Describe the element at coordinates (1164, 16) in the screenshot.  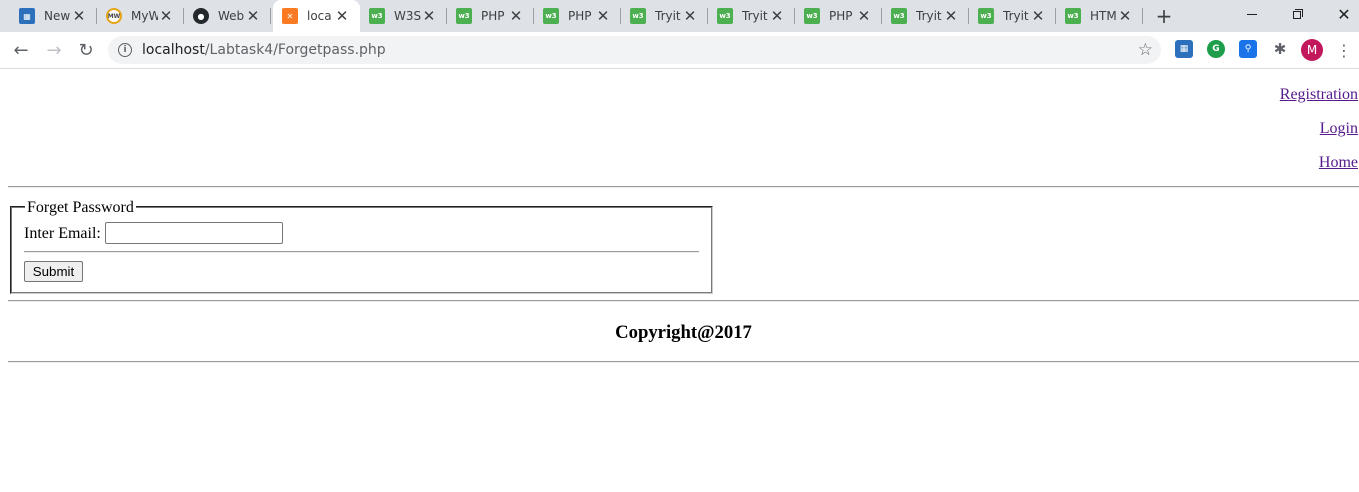
I see `new-tab-button: +` at that location.